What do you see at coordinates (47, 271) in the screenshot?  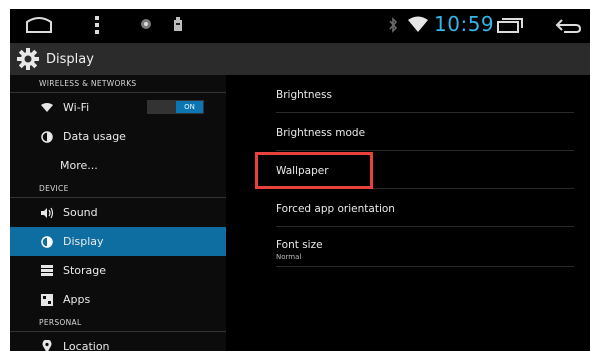 I see `storage-icon` at bounding box center [47, 271].